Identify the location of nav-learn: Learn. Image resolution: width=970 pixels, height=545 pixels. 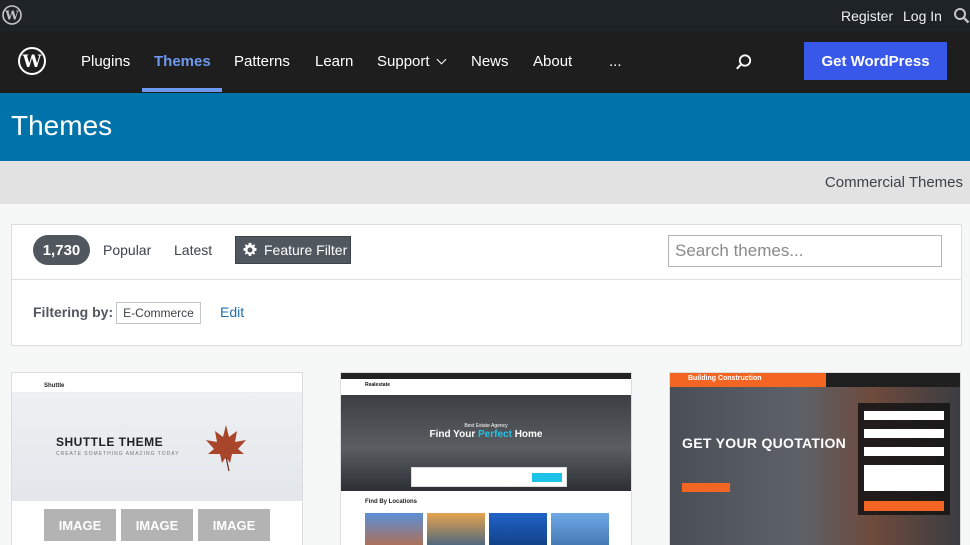
(334, 61).